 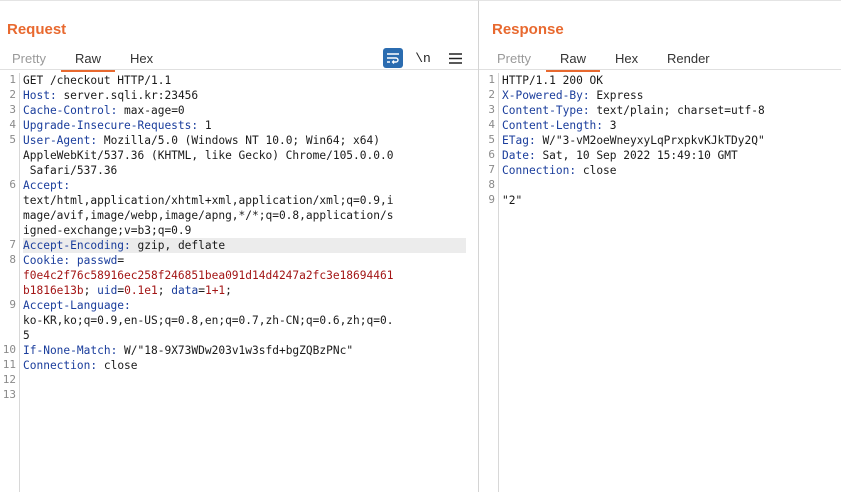 I want to click on line-number: 12, so click(x=9, y=379).